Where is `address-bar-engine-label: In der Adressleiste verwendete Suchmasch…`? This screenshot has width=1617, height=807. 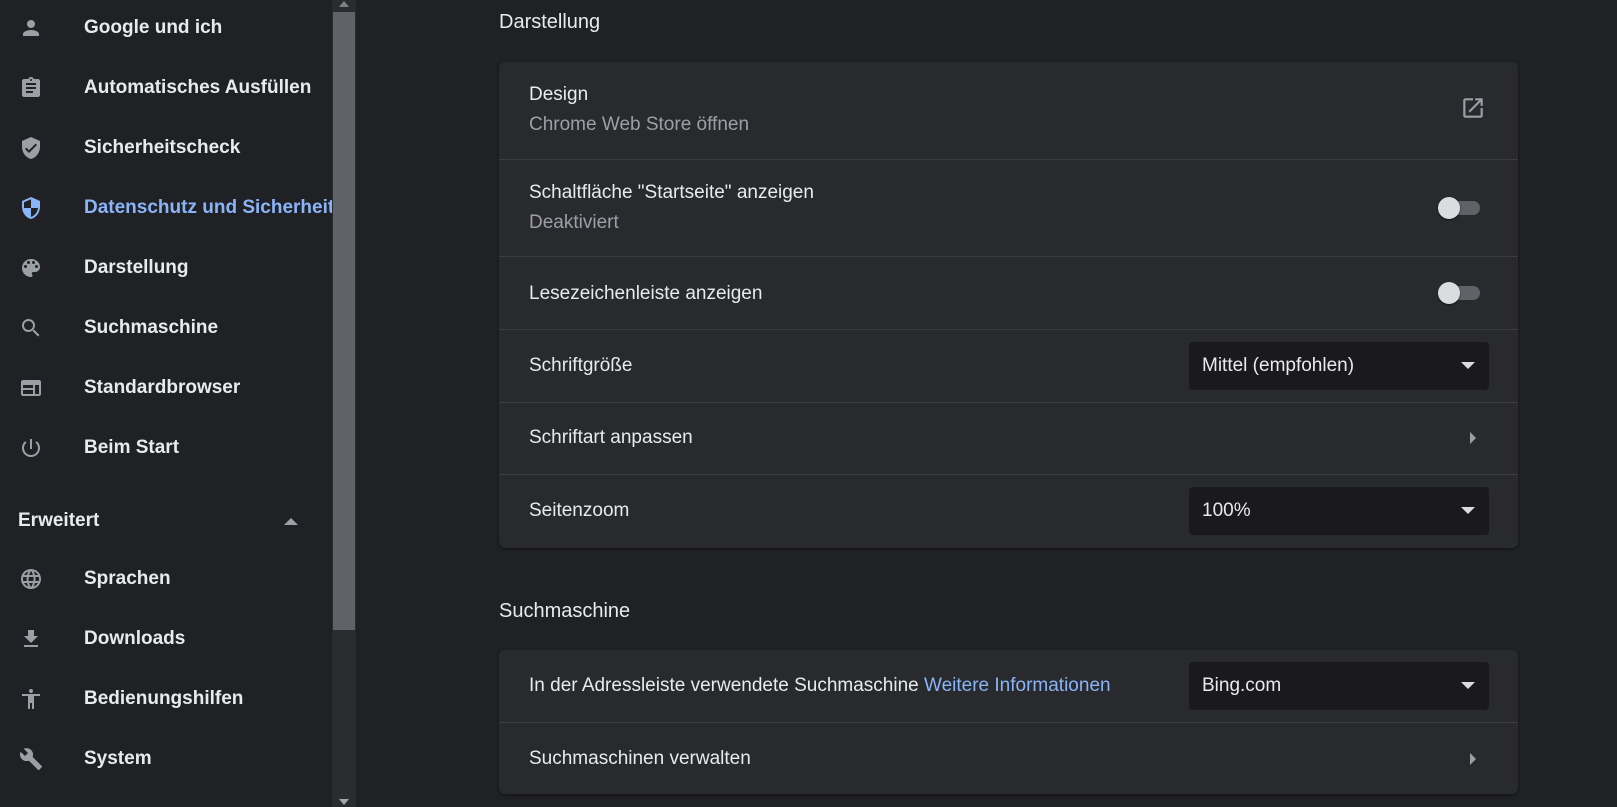 address-bar-engine-label: In der Adressleiste verwendete Suchmasch… is located at coordinates (724, 685).